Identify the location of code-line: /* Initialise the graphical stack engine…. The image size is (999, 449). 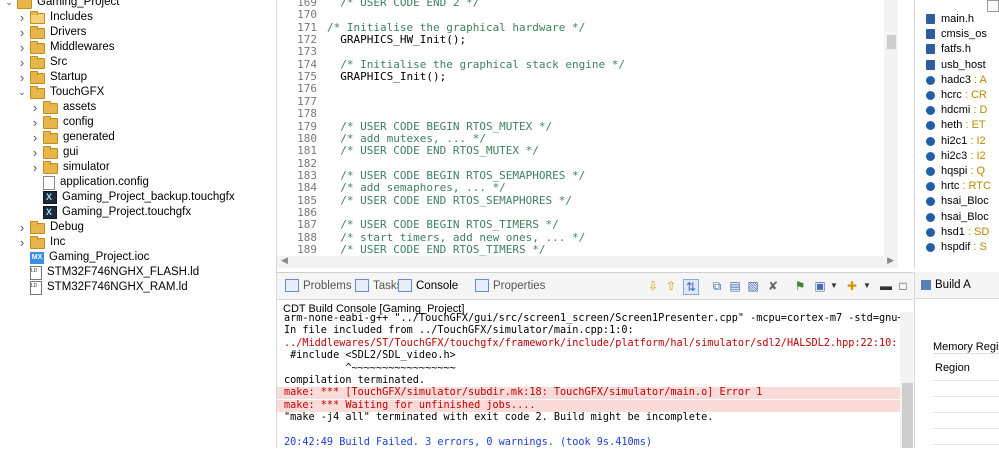
(476, 64).